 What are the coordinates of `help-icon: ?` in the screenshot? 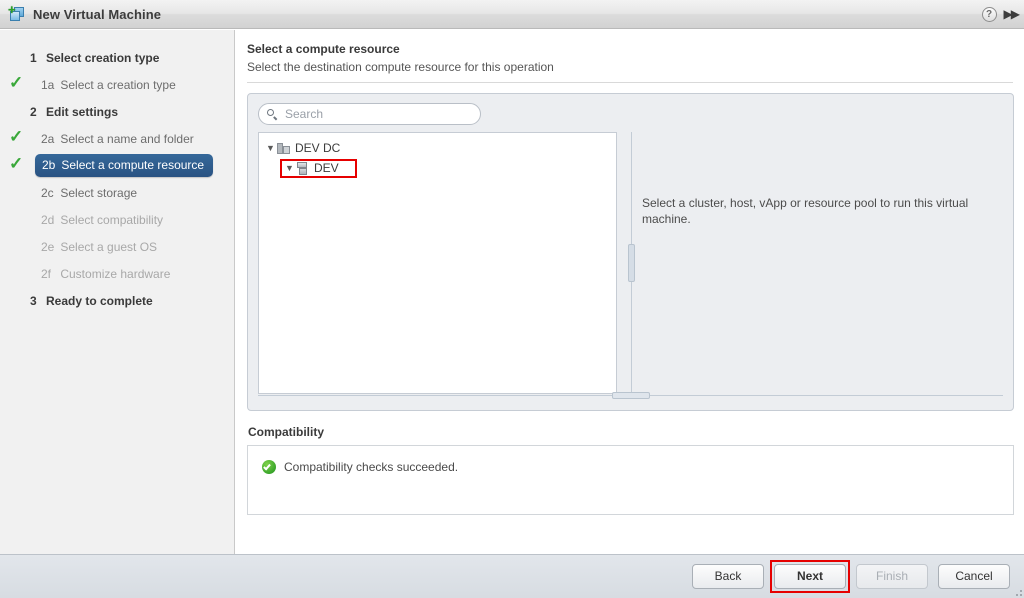 It's located at (989, 14).